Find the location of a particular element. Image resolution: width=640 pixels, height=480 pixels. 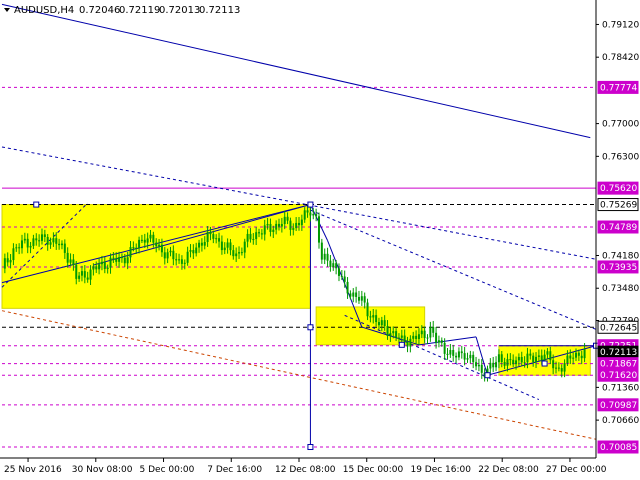

price-tick-label-4: 0.74180 is located at coordinates (620, 256).